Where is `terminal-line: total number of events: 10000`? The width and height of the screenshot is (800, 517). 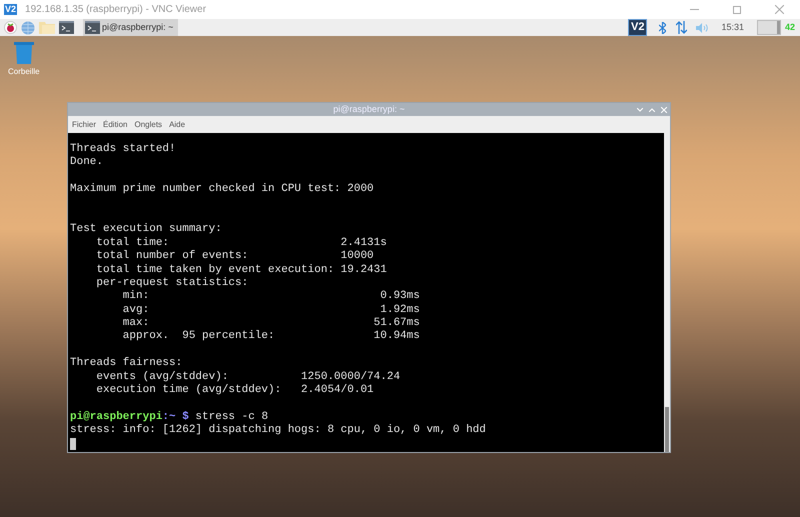 terminal-line: total number of events: 10000 is located at coordinates (235, 257).